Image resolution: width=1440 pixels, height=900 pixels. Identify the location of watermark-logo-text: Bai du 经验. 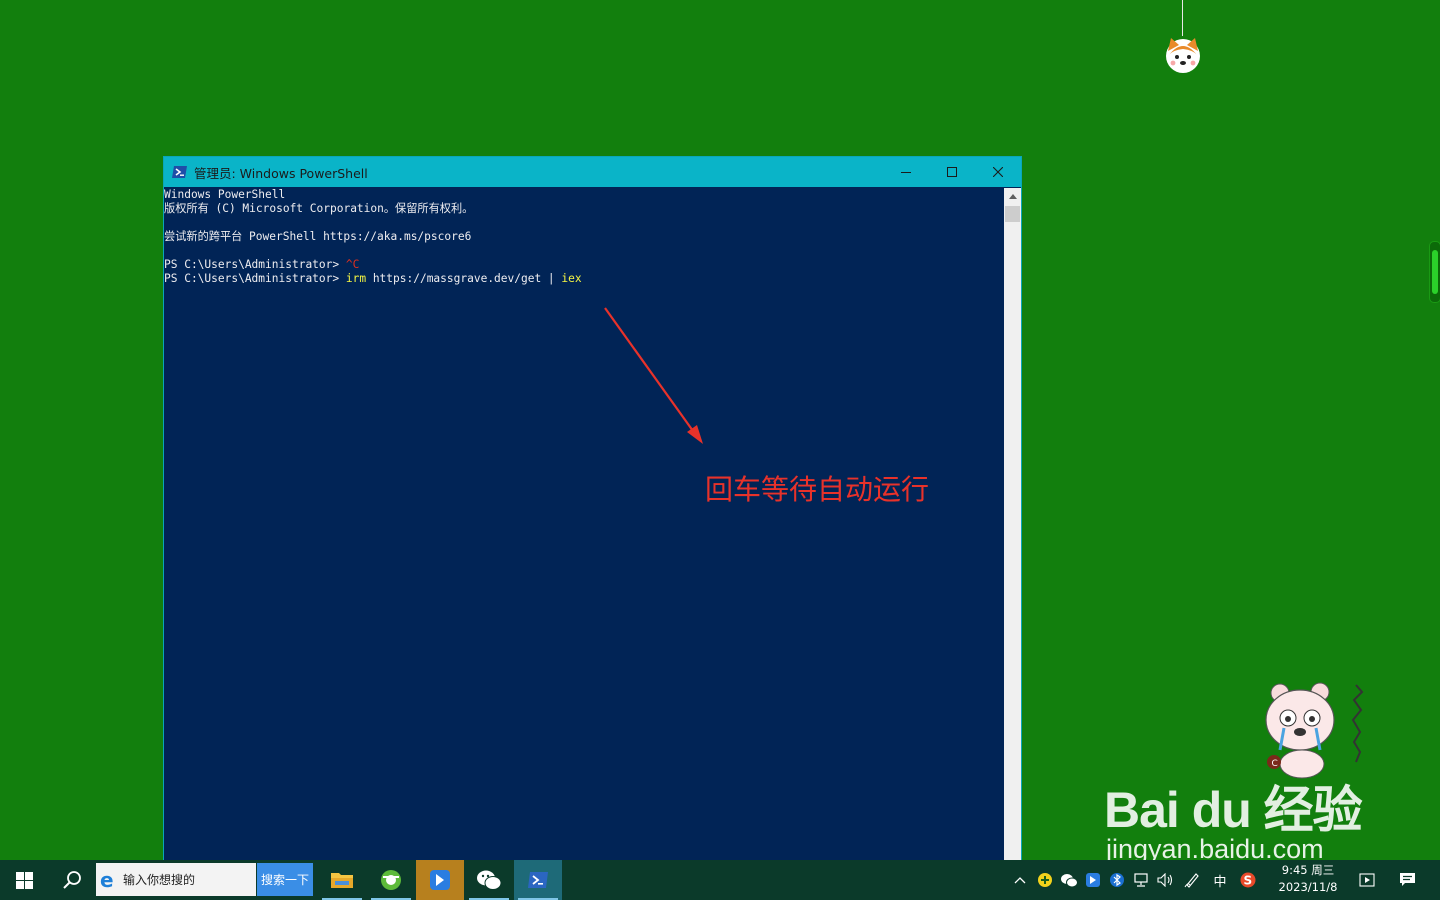
(1233, 810).